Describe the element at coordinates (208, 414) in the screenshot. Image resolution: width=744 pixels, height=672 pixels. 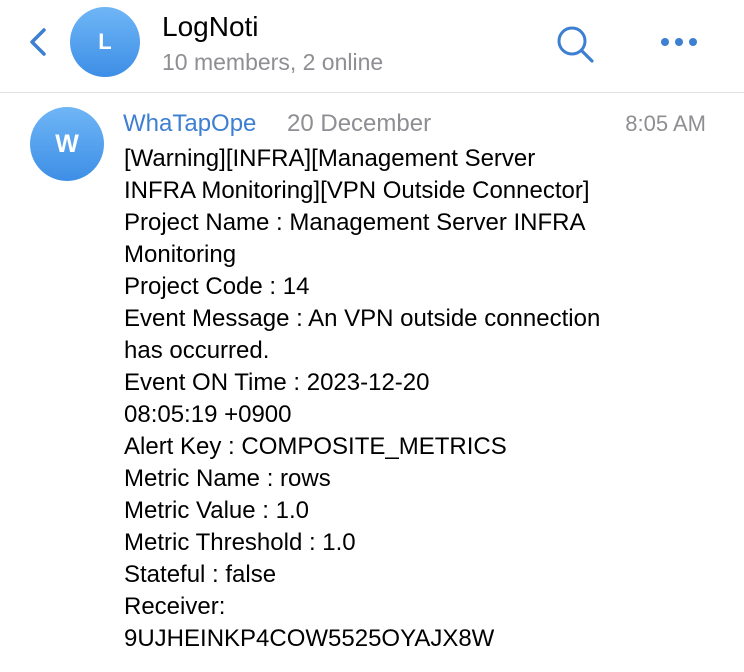
I see `message-line: 08:05:19 +0900` at that location.